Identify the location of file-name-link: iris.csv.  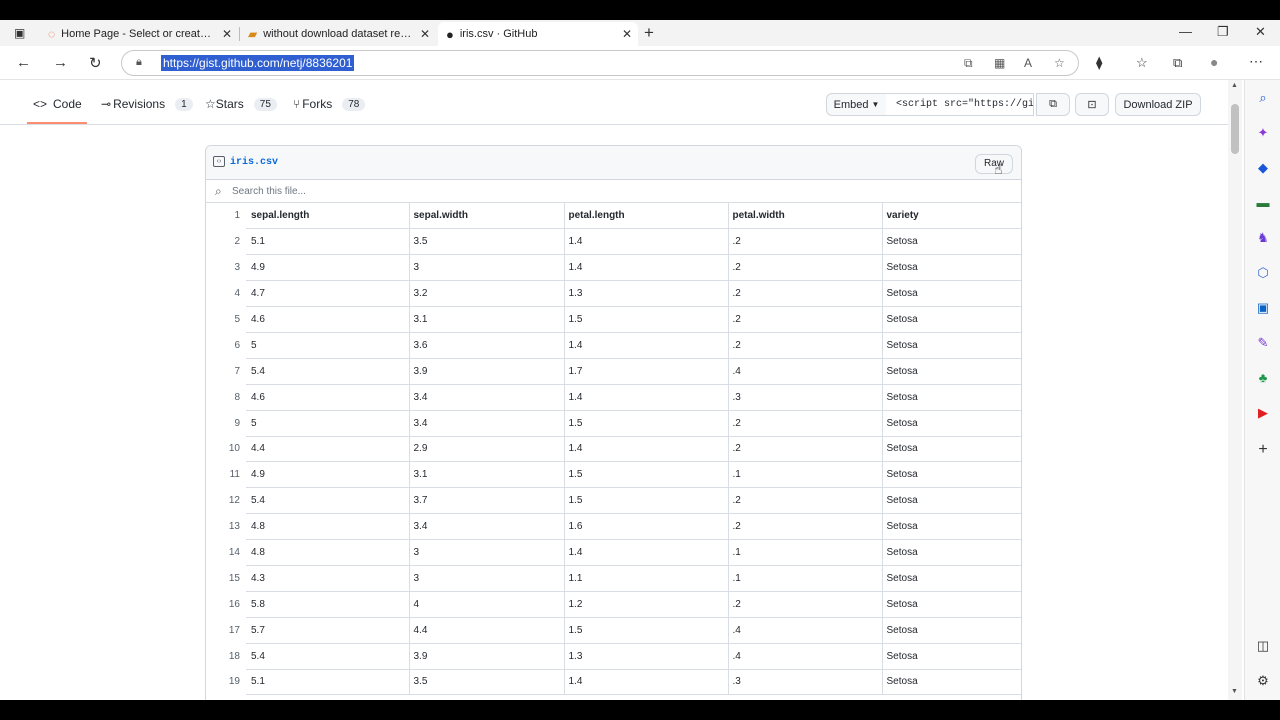
(254, 162).